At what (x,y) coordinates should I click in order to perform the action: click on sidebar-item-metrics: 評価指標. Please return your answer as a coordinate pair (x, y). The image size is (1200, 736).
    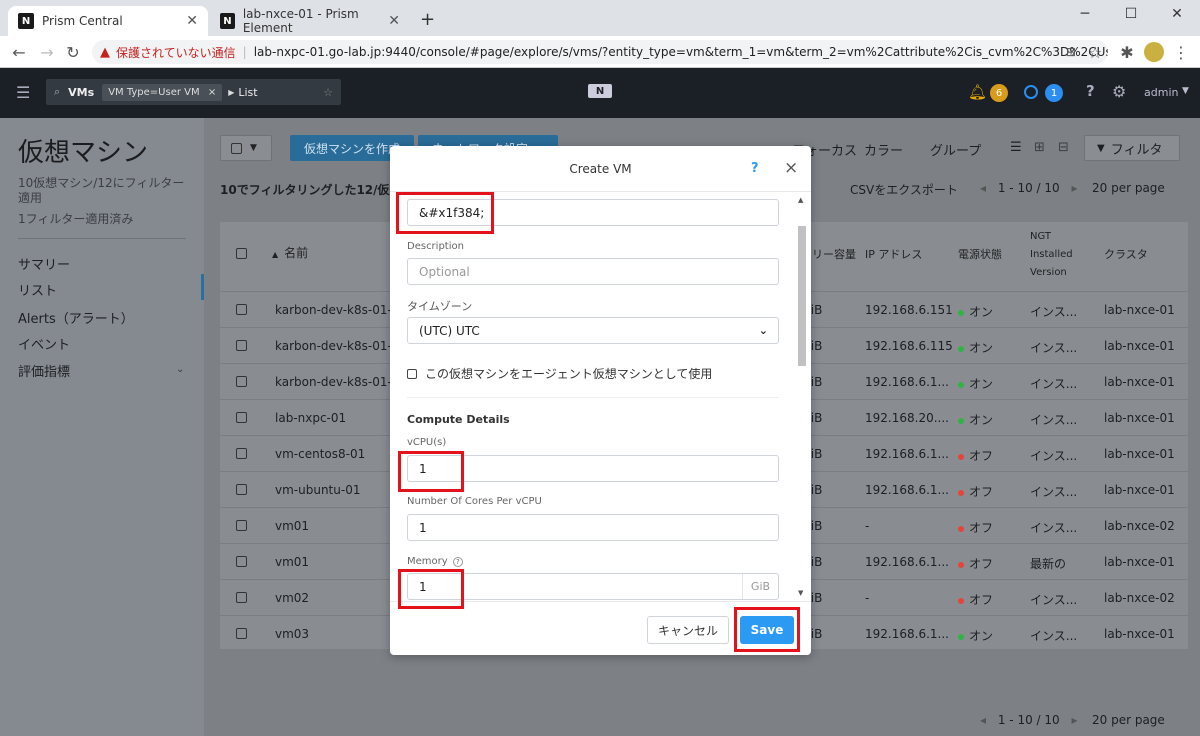
    Looking at the image, I should click on (44, 370).